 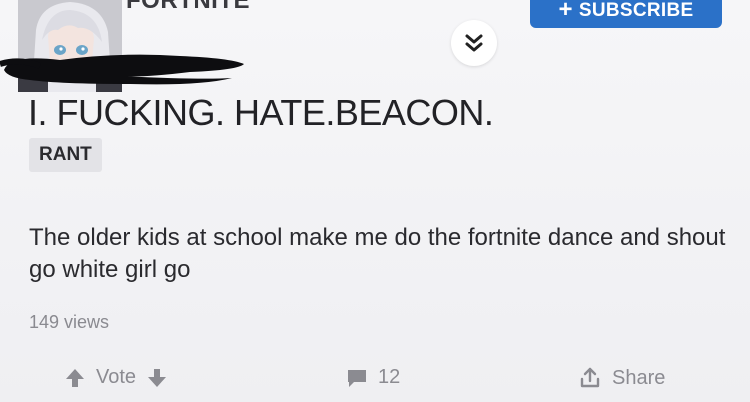 I want to click on view-count: 149 views, so click(x=69, y=322).